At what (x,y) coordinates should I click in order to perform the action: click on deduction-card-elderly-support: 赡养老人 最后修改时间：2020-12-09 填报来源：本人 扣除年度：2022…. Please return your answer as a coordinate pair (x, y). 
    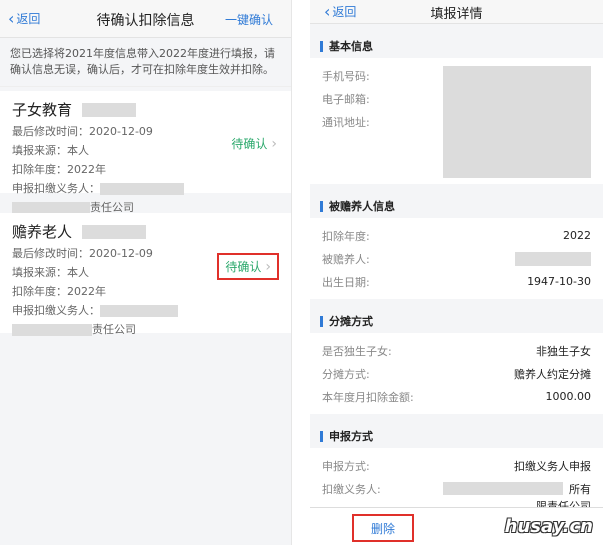
    Looking at the image, I should click on (145, 274).